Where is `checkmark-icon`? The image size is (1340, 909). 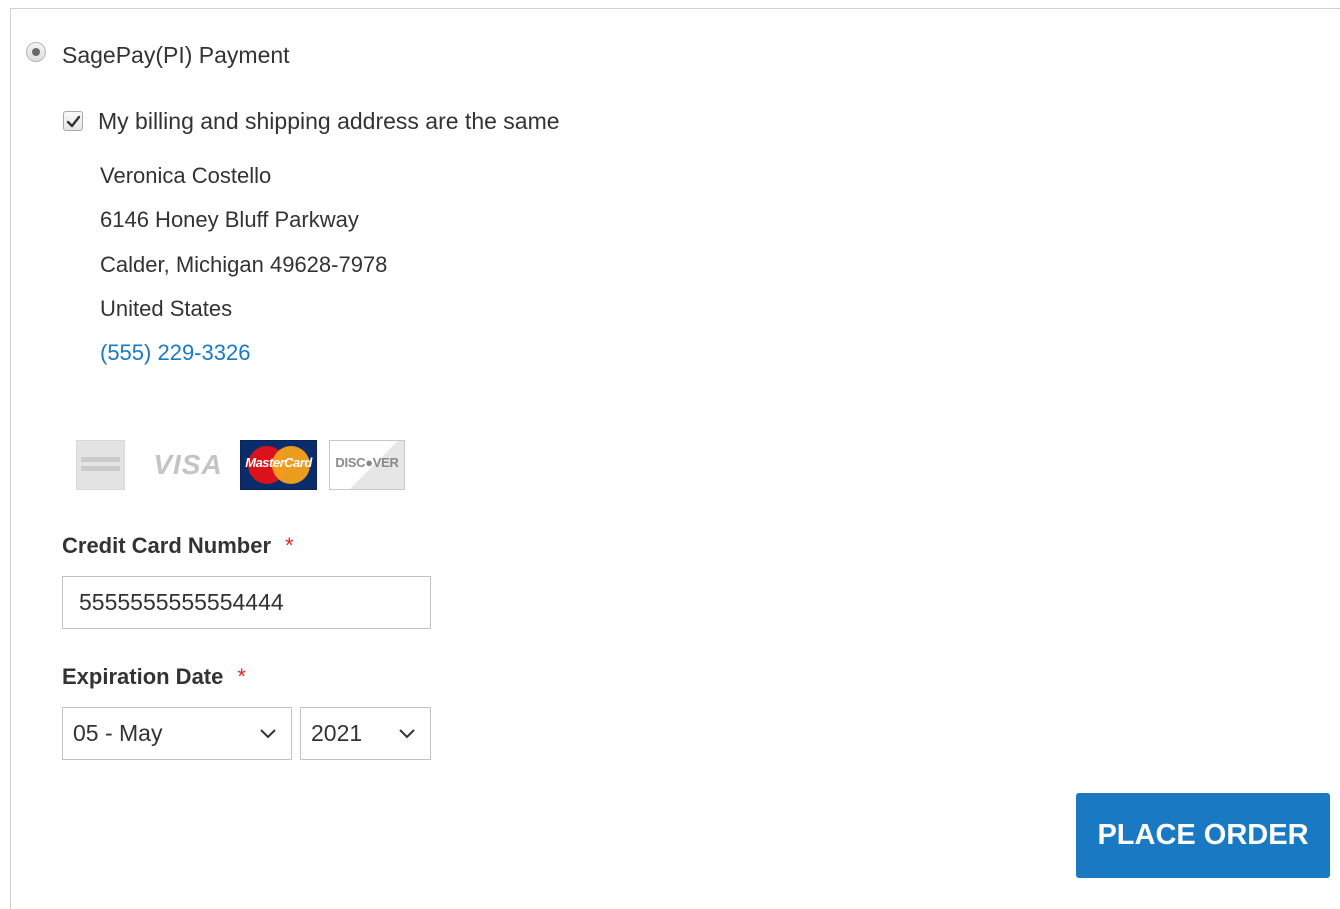 checkmark-icon is located at coordinates (73, 121).